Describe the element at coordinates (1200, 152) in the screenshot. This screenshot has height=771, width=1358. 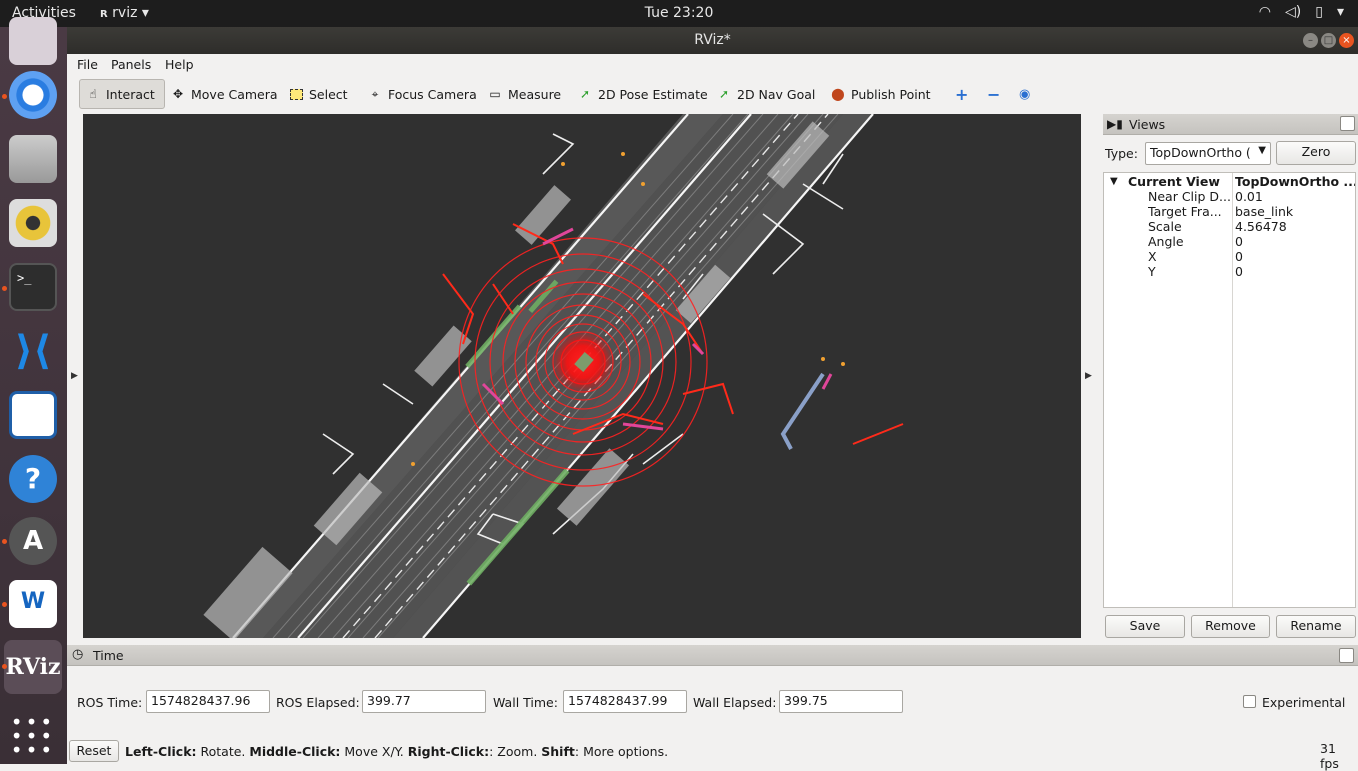
I see `view-type-value: TopDownOrtho (` at that location.